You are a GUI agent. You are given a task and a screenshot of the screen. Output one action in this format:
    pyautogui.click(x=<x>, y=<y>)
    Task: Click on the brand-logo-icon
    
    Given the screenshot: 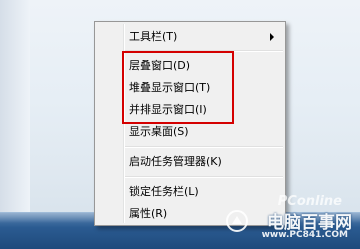 What is the action you would take?
    pyautogui.click(x=237, y=221)
    